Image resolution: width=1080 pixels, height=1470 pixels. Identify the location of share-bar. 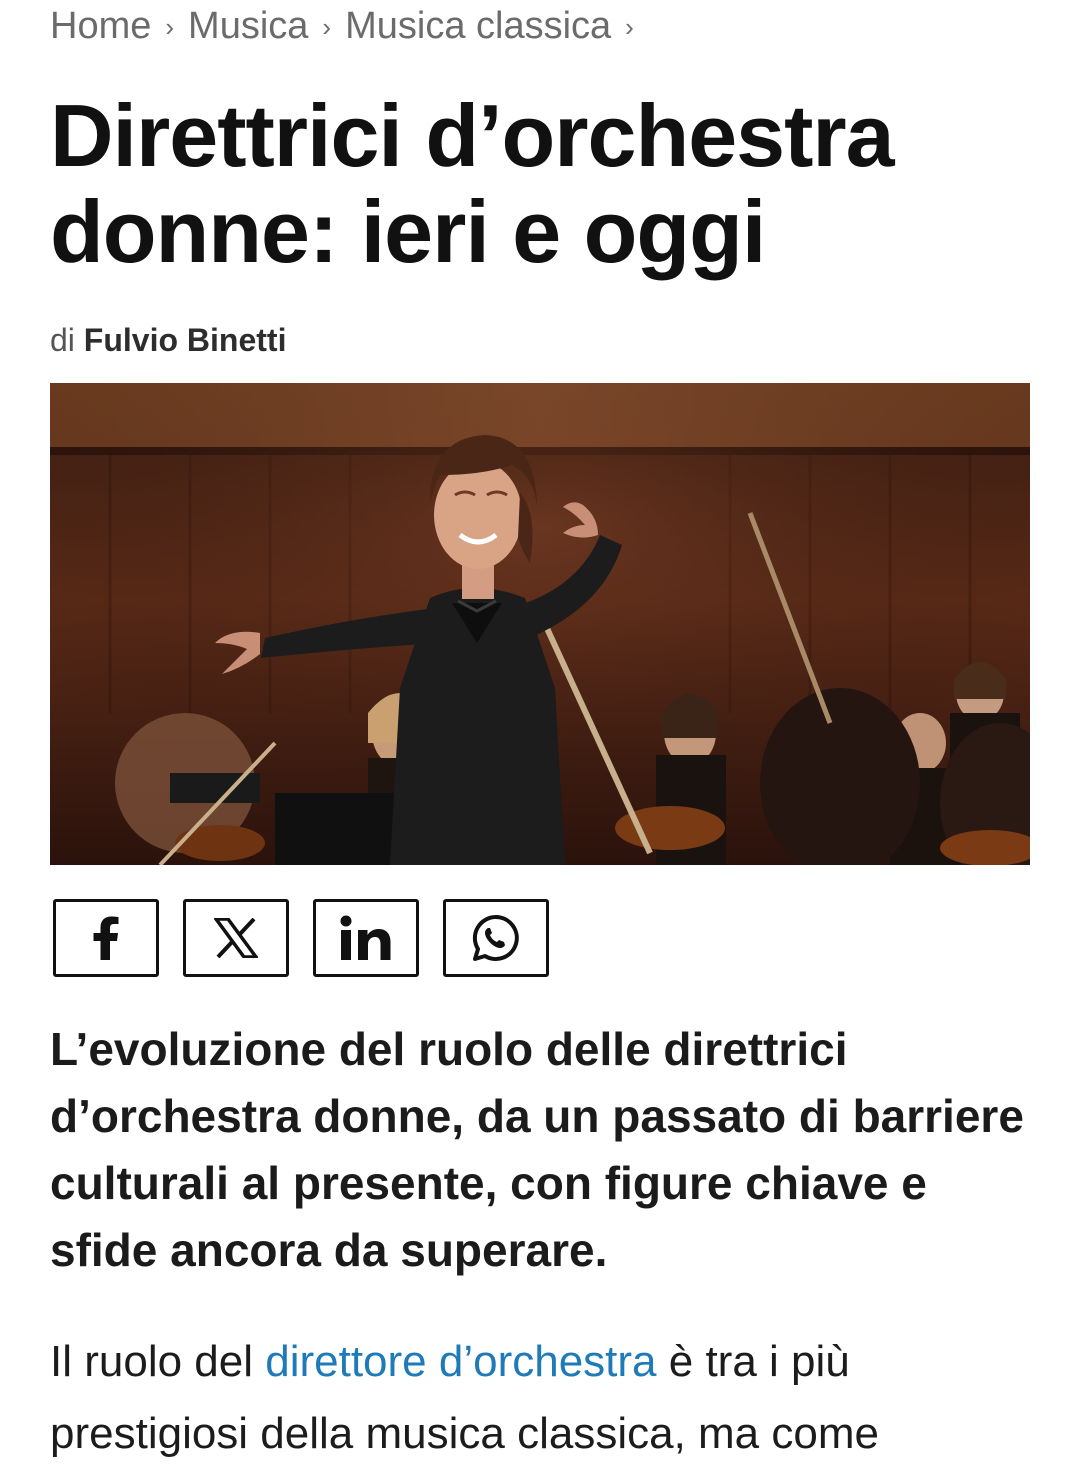
(301, 938).